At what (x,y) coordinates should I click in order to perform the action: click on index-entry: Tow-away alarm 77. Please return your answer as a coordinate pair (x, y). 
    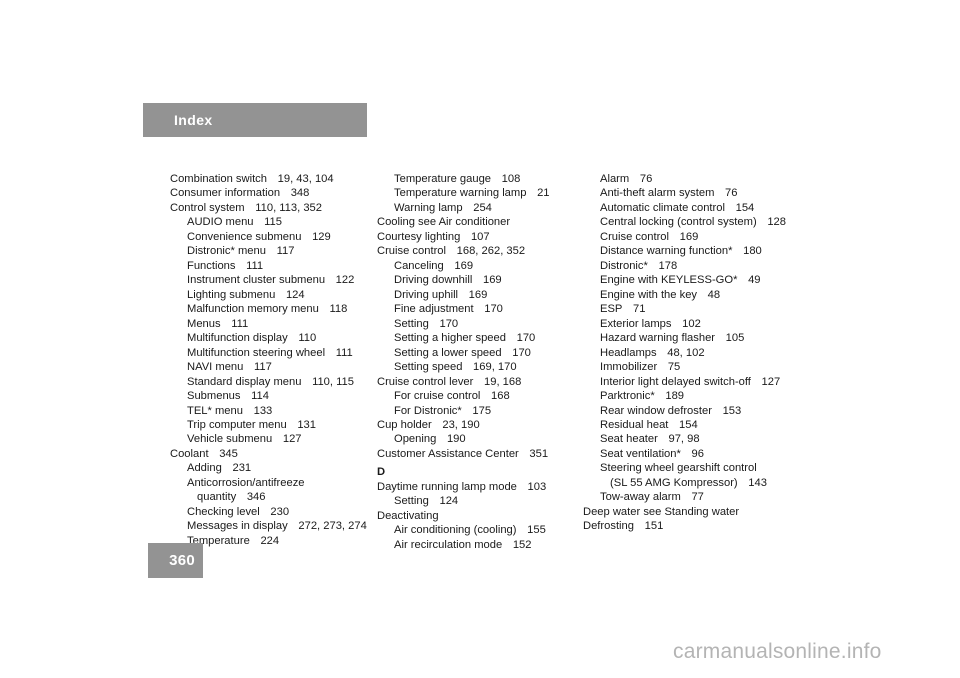
    Looking at the image, I should click on (690, 497).